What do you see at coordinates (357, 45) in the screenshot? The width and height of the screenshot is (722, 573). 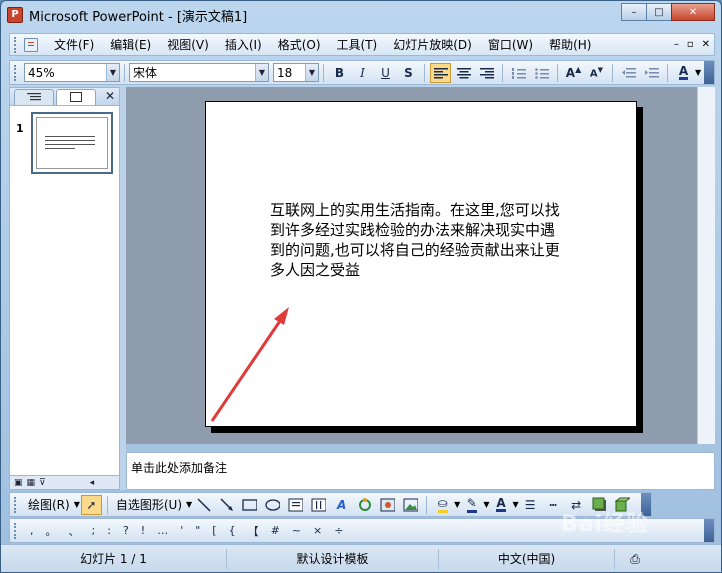 I see `menu-tools: 工具(T)` at bounding box center [357, 45].